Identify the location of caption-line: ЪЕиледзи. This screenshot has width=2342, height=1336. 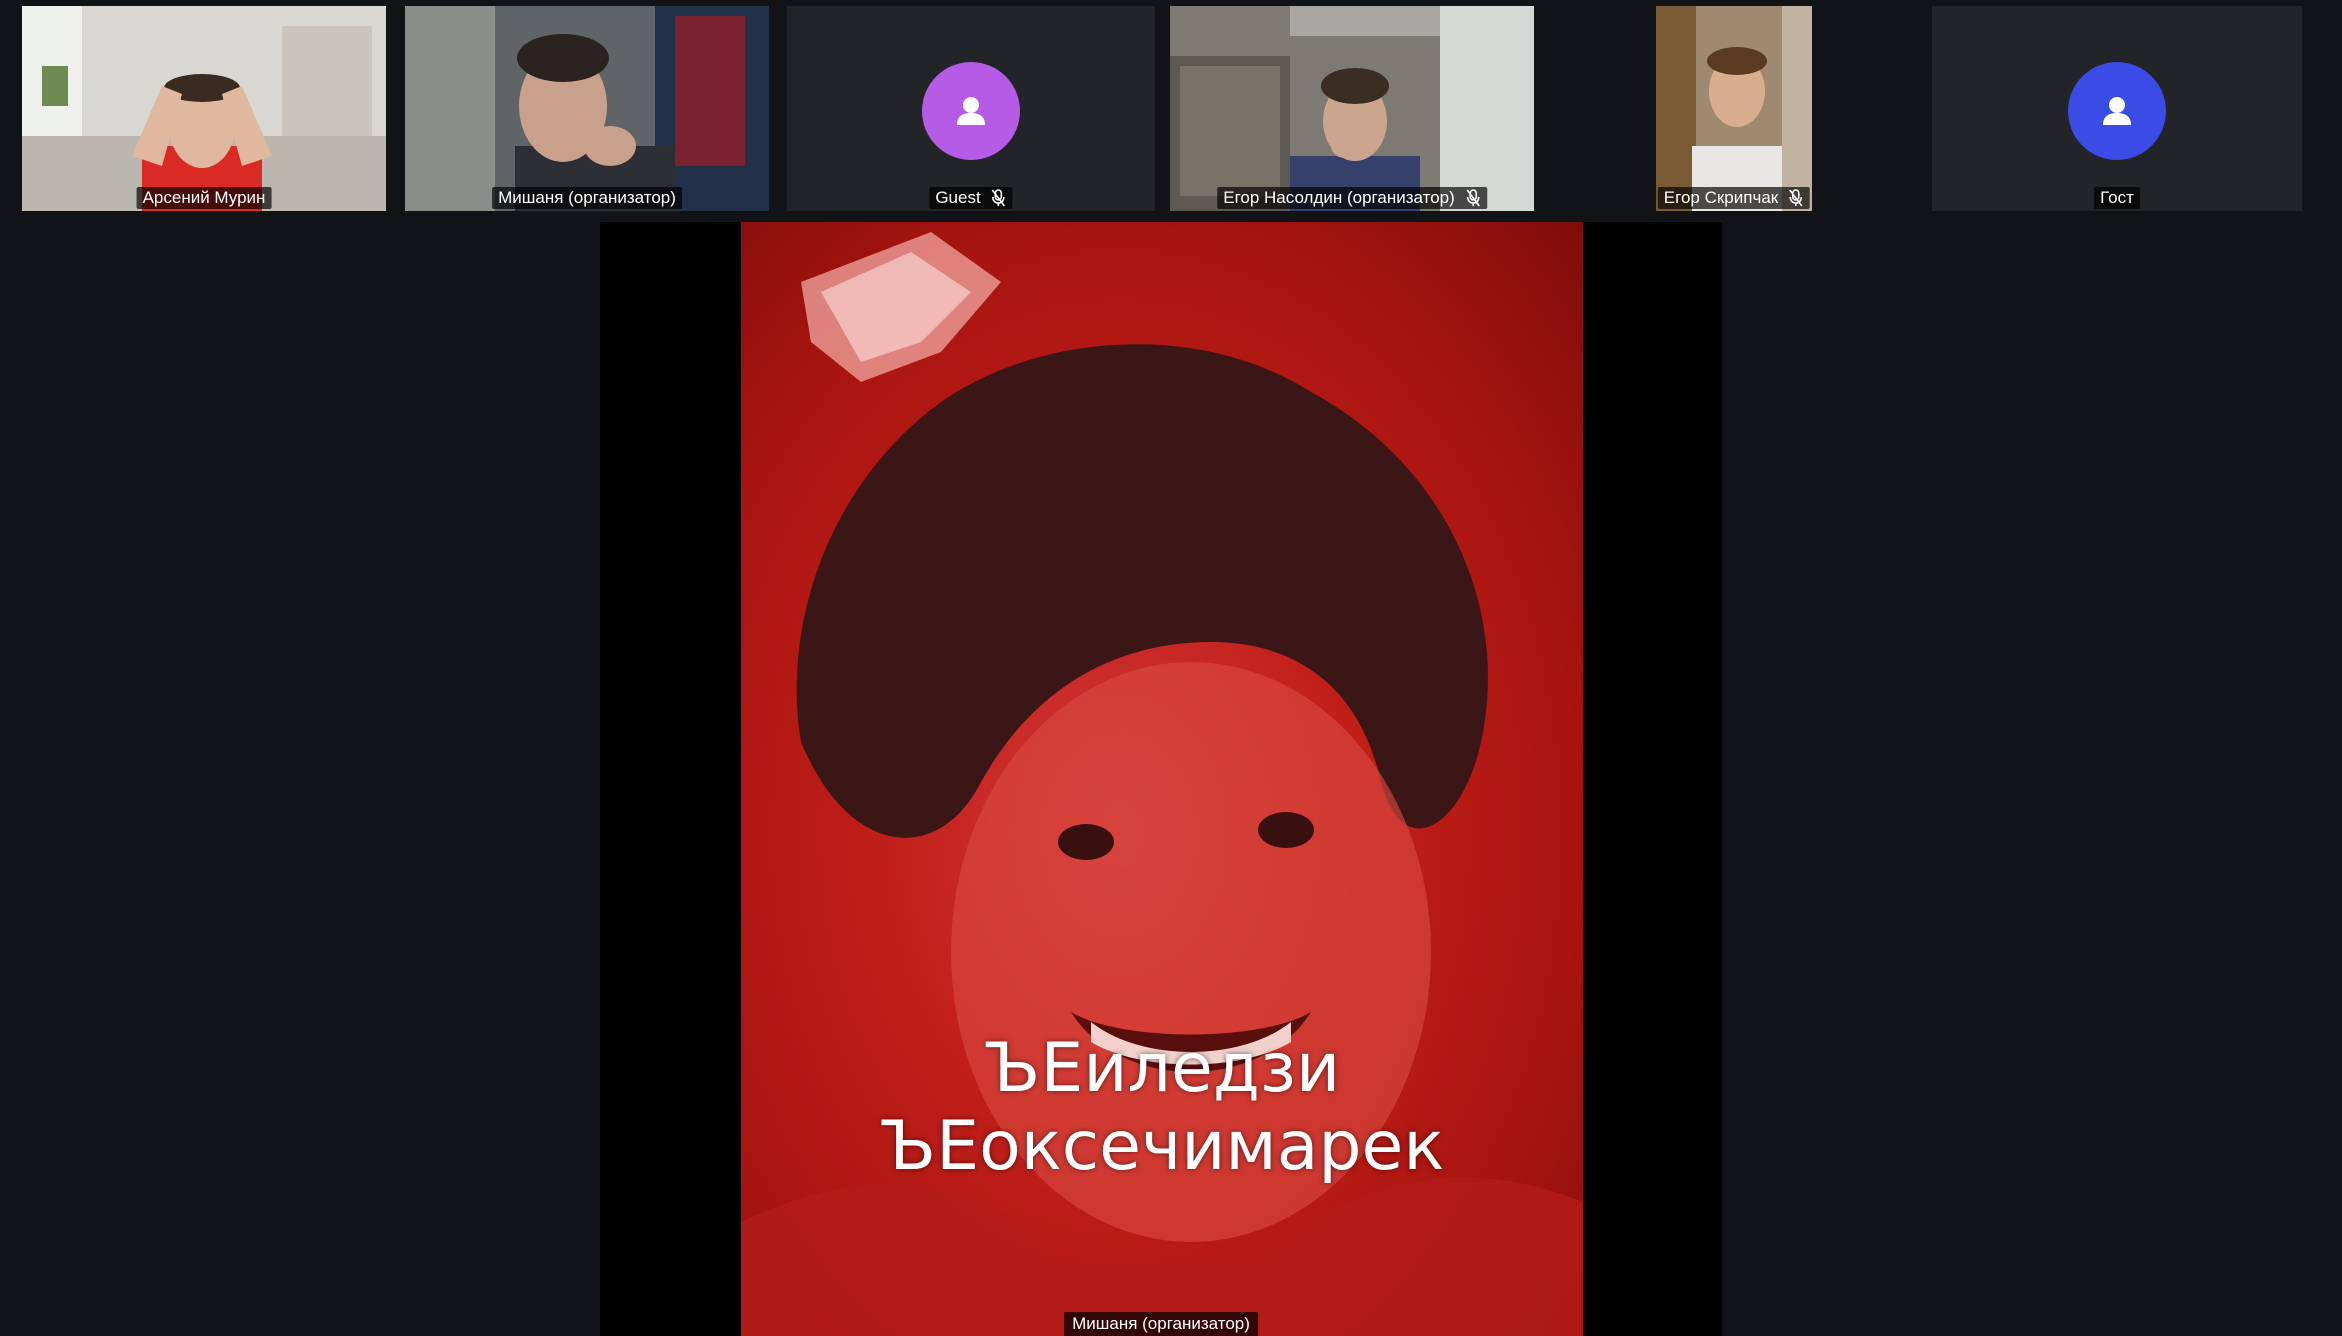
(1162, 1068).